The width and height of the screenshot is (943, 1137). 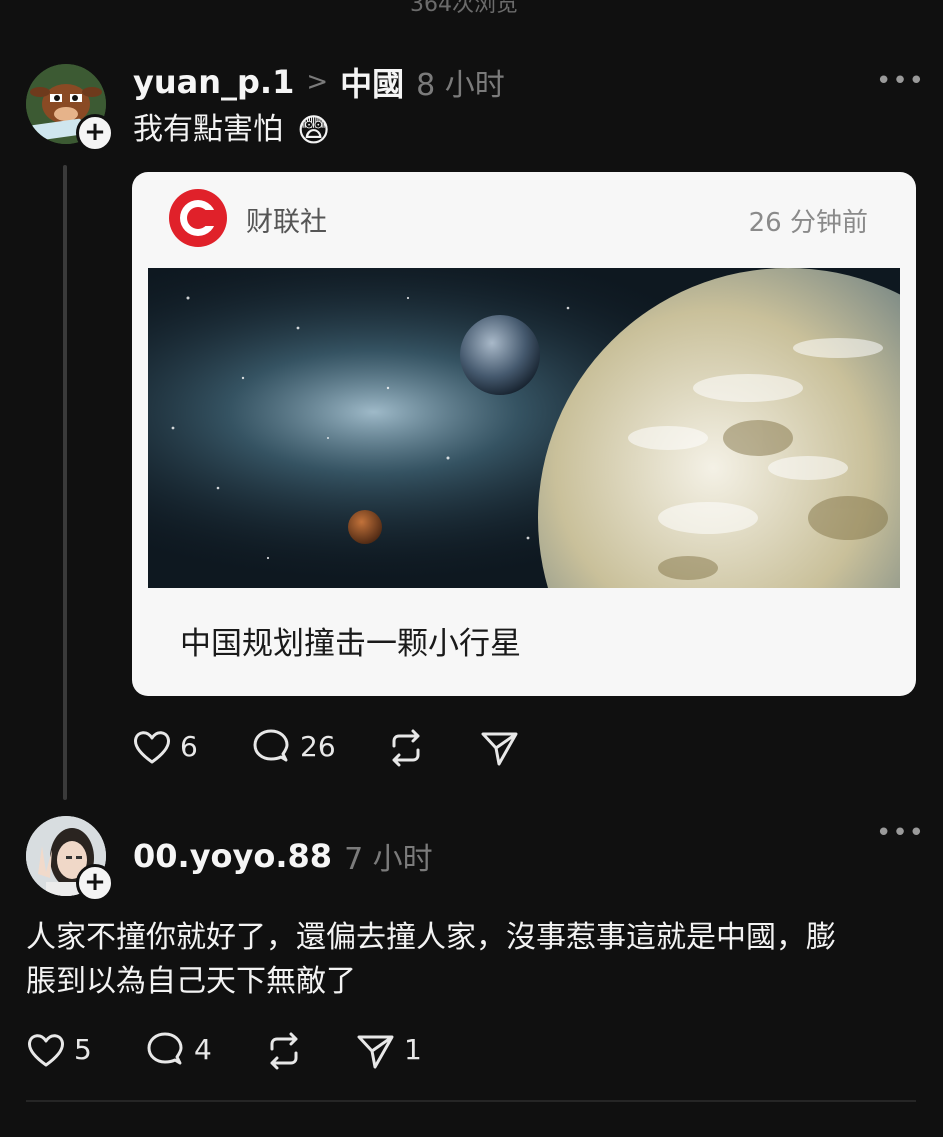 What do you see at coordinates (413, 1049) in the screenshot?
I see `share-count: 1` at bounding box center [413, 1049].